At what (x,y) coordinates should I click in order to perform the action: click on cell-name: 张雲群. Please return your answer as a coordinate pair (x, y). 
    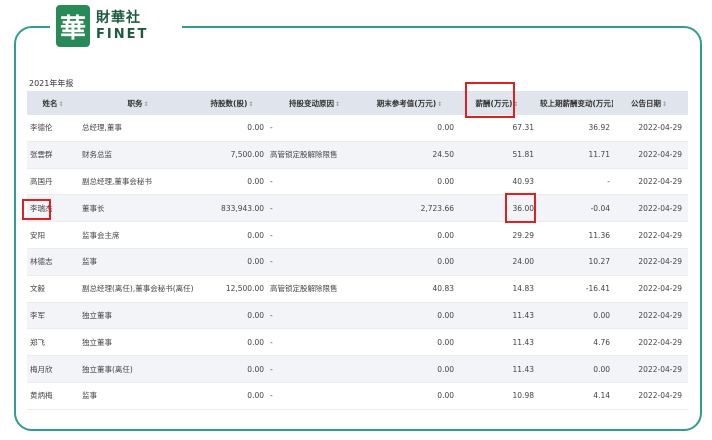
    Looking at the image, I should click on (41, 155).